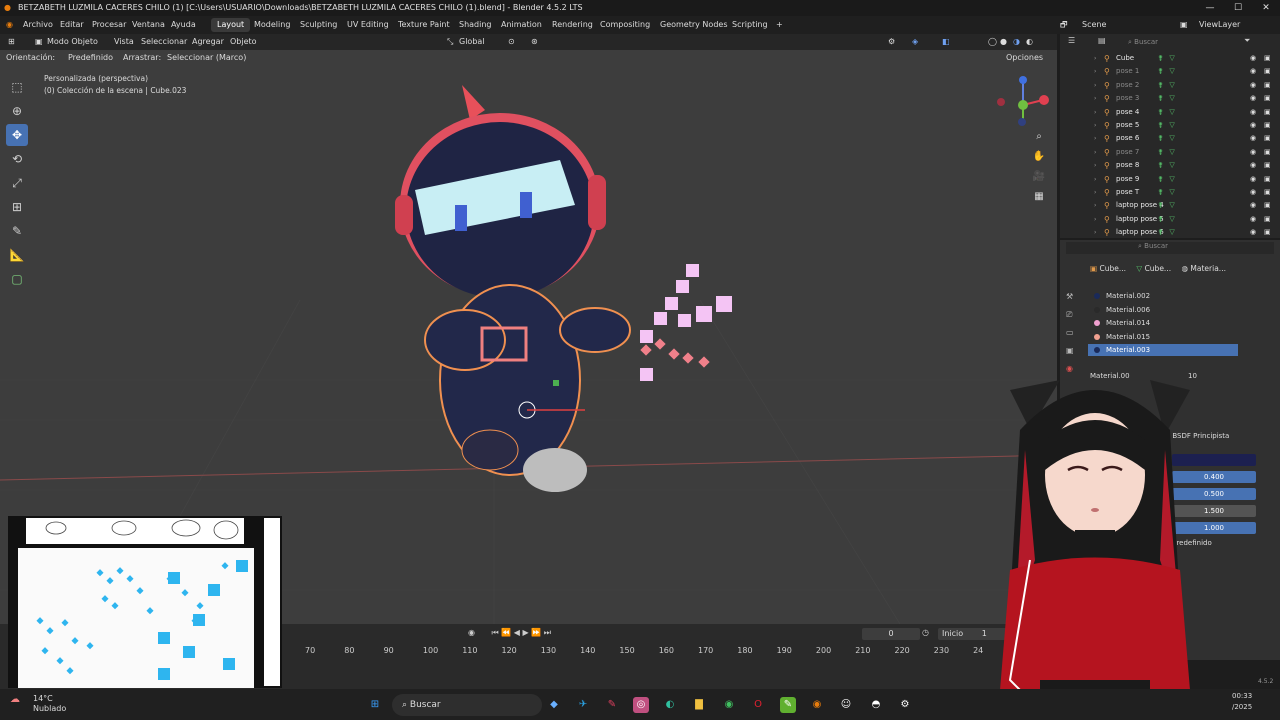 The width and height of the screenshot is (1280, 720). I want to click on material-slot: Material.002, so click(1163, 296).